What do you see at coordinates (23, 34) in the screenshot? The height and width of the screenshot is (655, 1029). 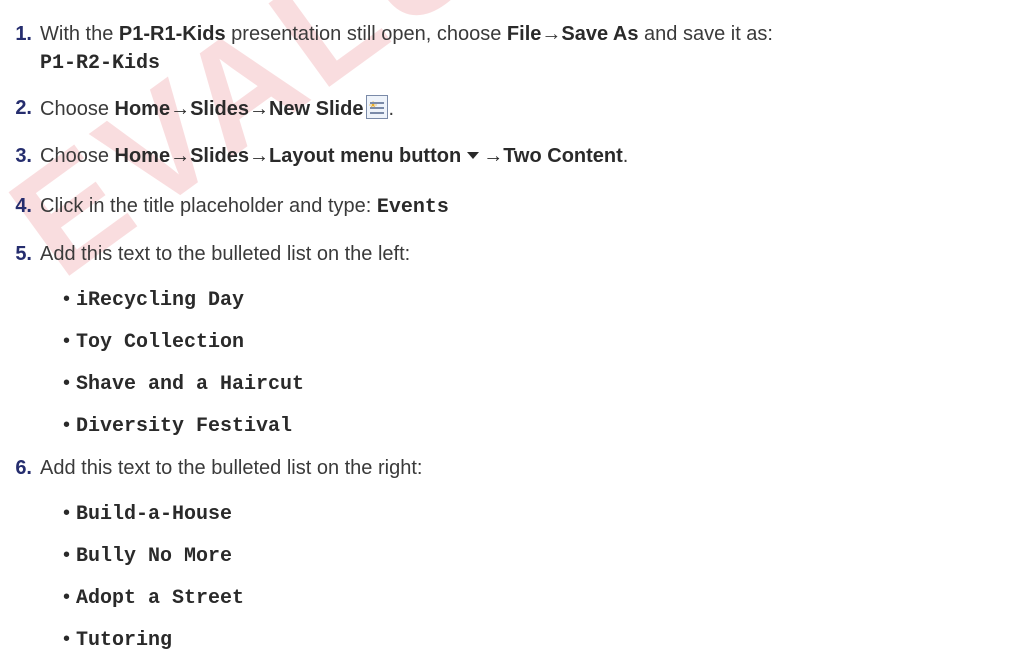 I see `step-number: 1.` at bounding box center [23, 34].